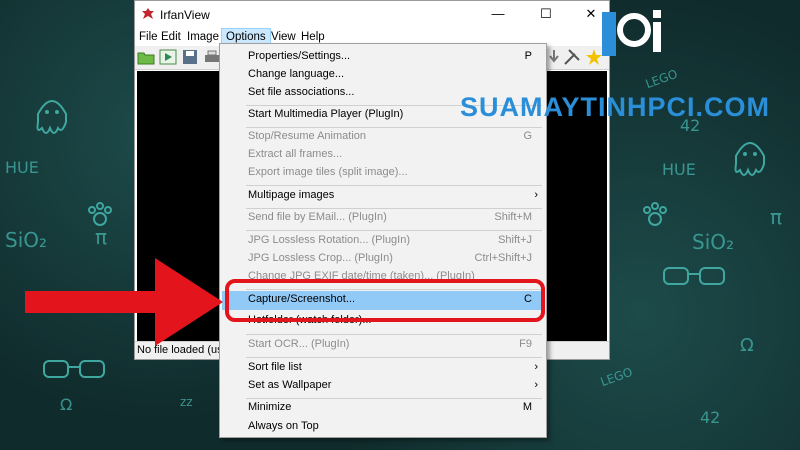 The height and width of the screenshot is (450, 800). I want to click on menu-item-multipage-images: Multipage images ›, so click(383, 196).